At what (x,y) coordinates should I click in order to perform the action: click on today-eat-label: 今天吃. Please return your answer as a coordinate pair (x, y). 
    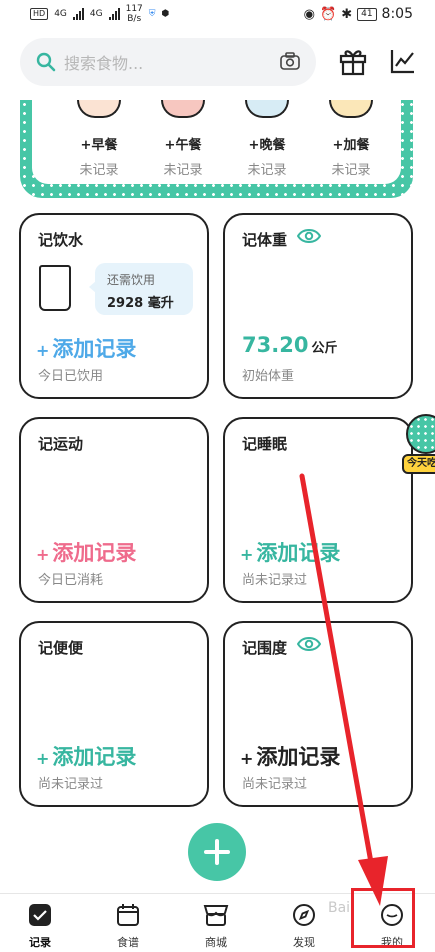
    Looking at the image, I should click on (418, 464).